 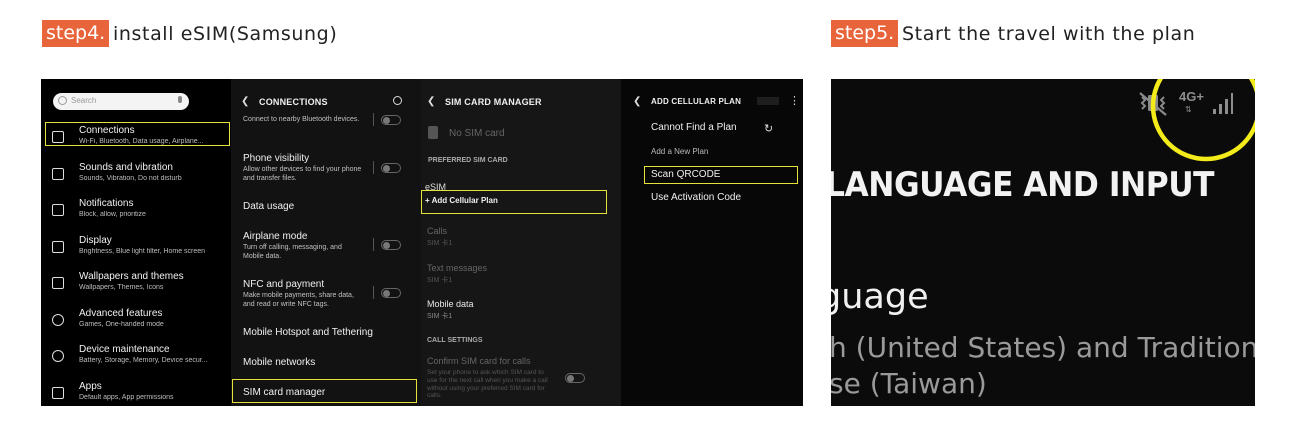 I want to click on call-settings-header: CALL SETTINGS, so click(x=455, y=340).